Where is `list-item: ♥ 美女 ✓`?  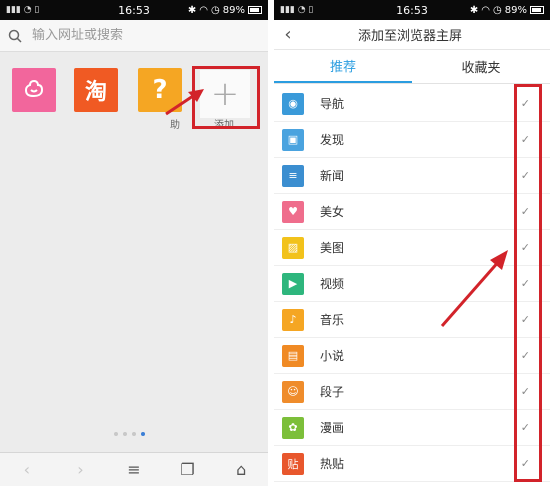 list-item: ♥ 美女 ✓ is located at coordinates (412, 212).